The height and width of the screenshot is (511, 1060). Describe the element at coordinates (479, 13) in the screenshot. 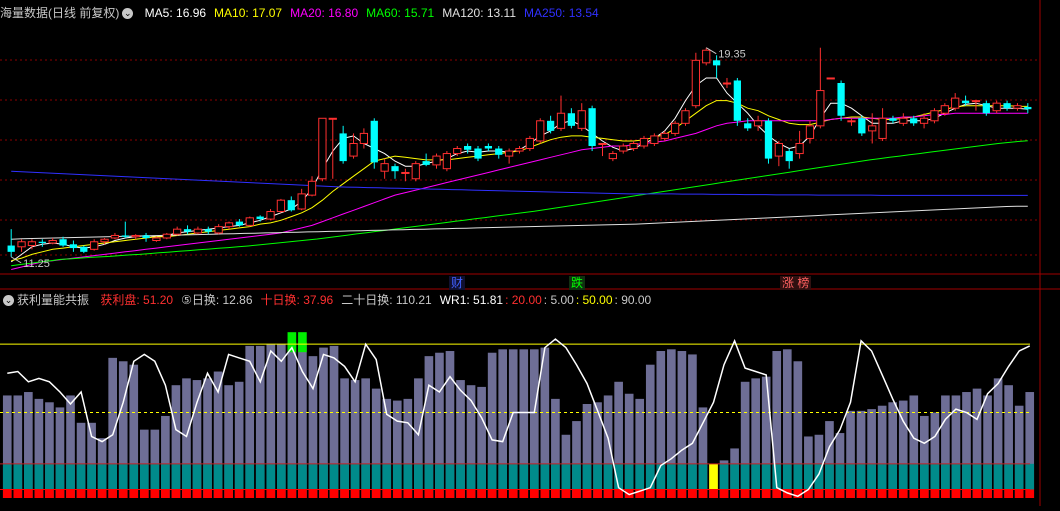

I see `ma-legend-item: MA120: 13.11` at that location.